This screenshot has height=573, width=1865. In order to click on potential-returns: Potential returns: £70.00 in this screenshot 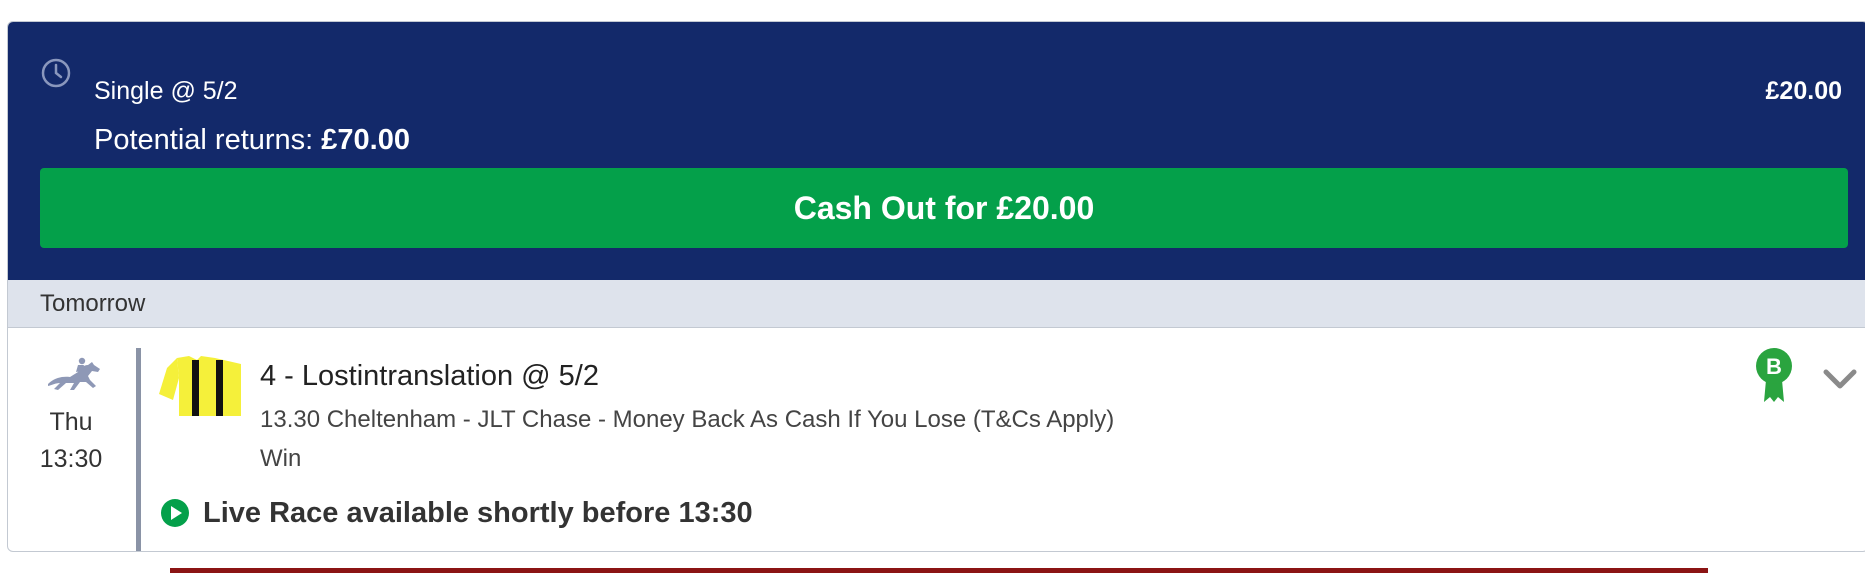, I will do `click(252, 140)`.